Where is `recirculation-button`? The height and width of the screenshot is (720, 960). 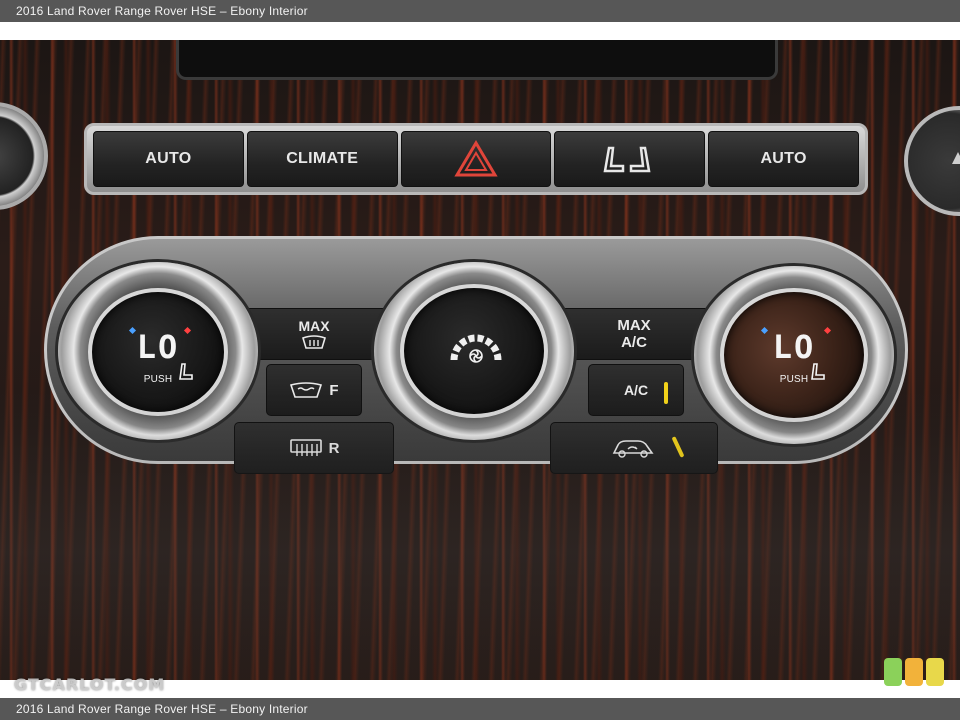
recirculation-button is located at coordinates (634, 448).